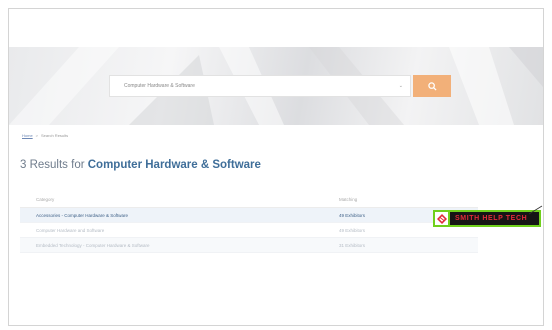 This screenshot has width=552, height=330. I want to click on results-query-text: Computer Hardware & Software, so click(174, 165).